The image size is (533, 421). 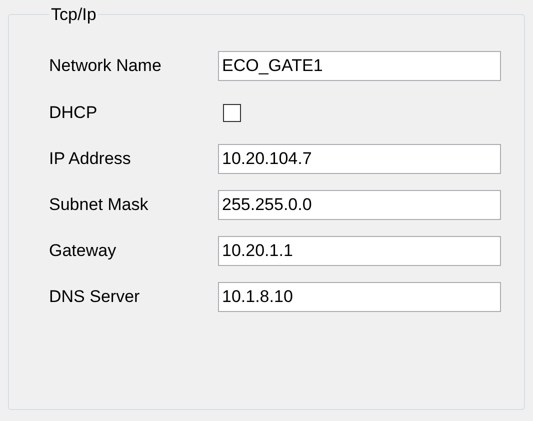 What do you see at coordinates (73, 113) in the screenshot?
I see `field-label: DHCP` at bounding box center [73, 113].